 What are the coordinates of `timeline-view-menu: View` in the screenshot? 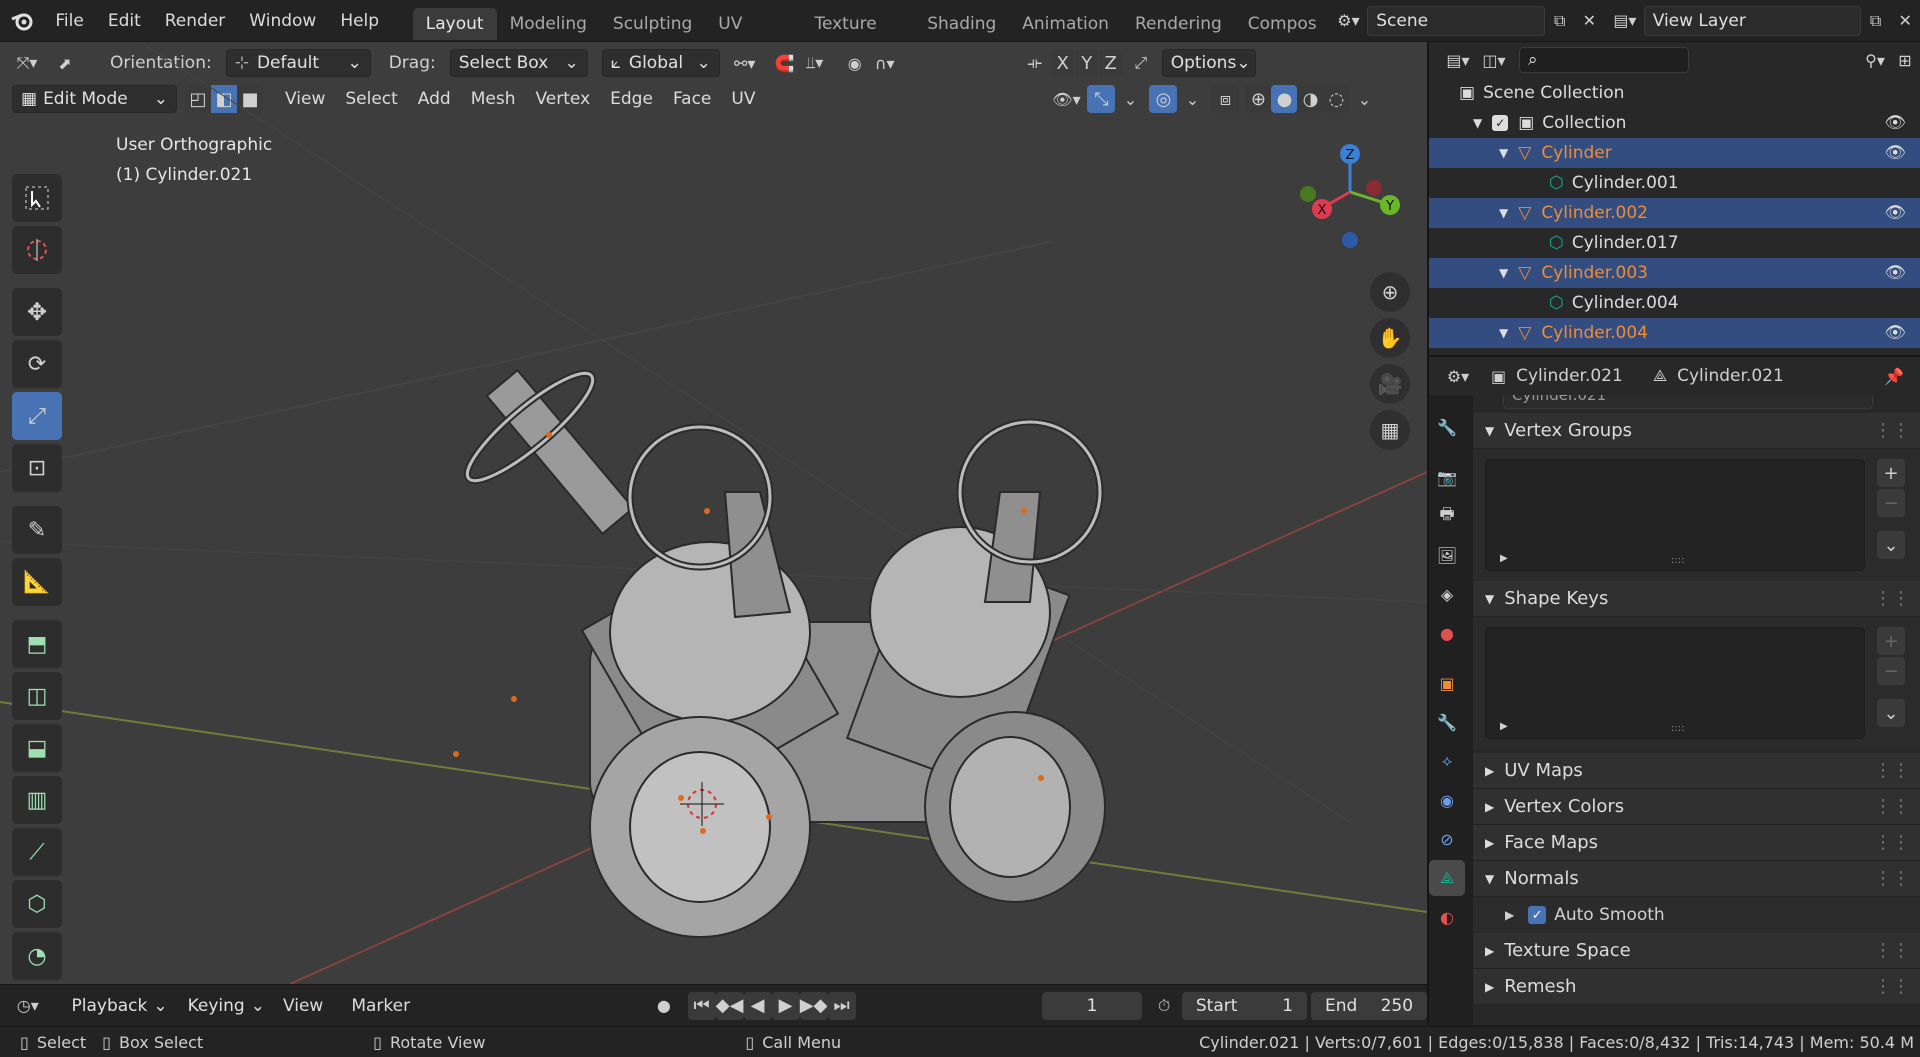 It's located at (303, 1006).